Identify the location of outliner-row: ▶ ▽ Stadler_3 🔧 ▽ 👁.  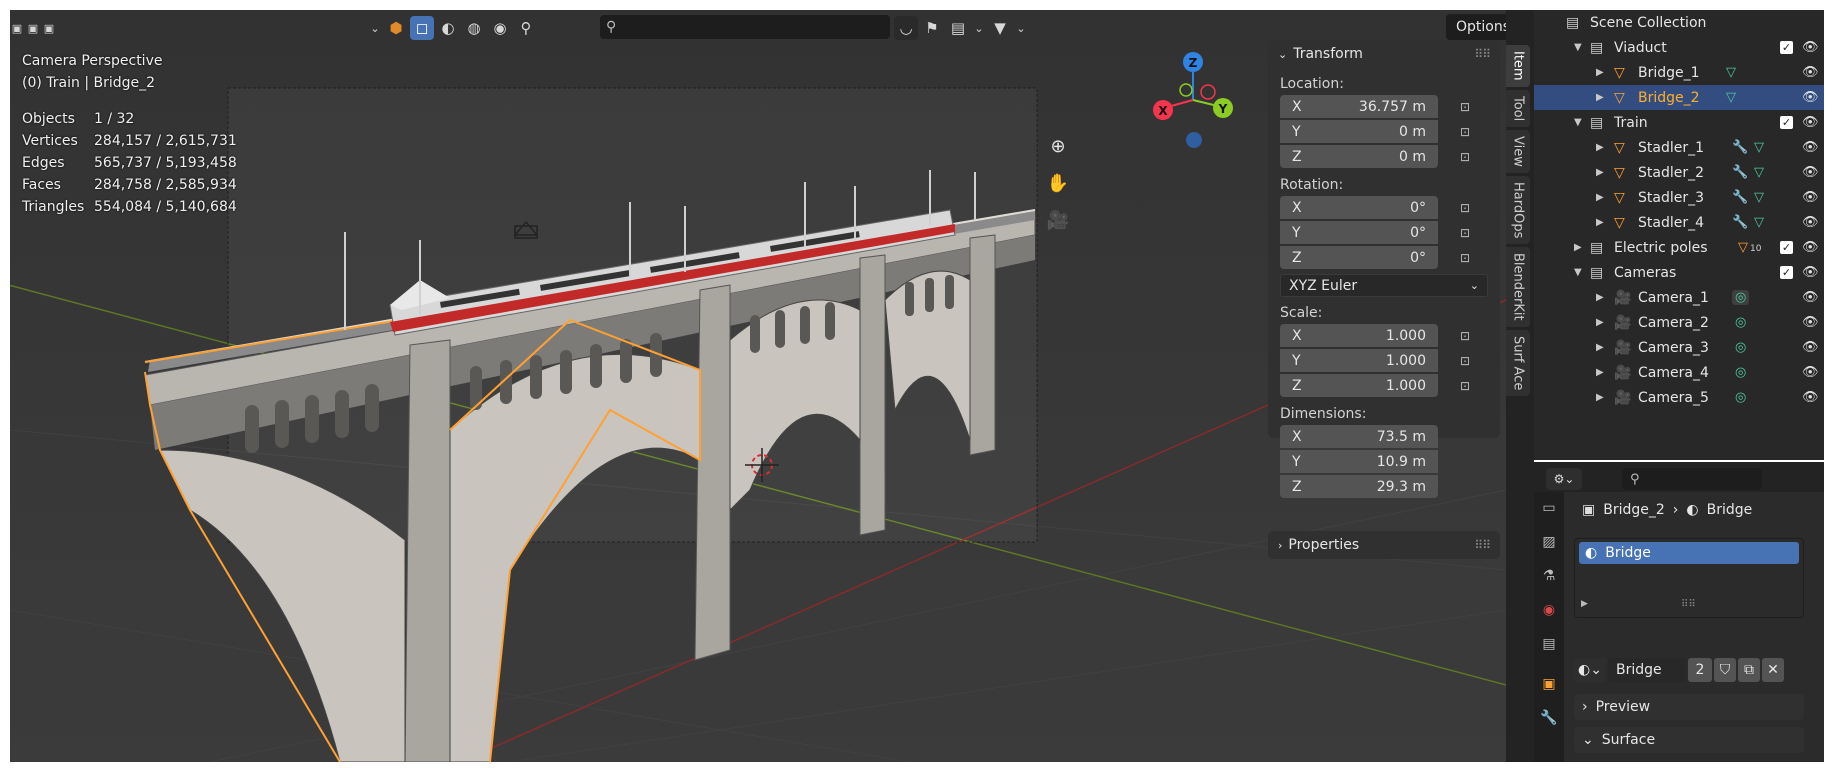
(1679, 197).